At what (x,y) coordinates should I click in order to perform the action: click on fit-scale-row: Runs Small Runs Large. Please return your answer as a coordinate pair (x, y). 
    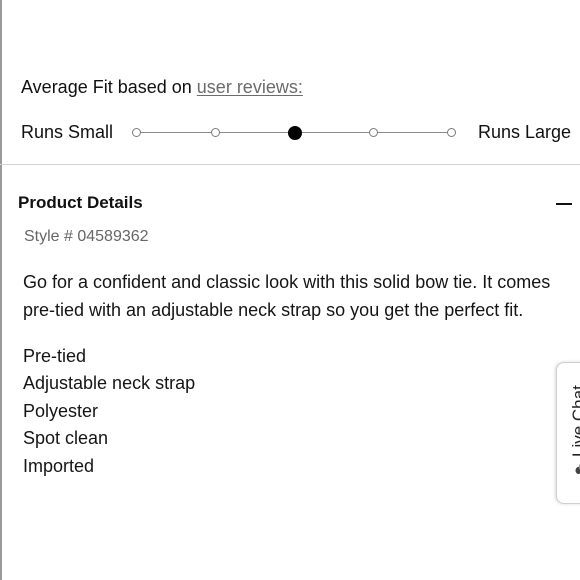
    Looking at the image, I should click on (300, 133).